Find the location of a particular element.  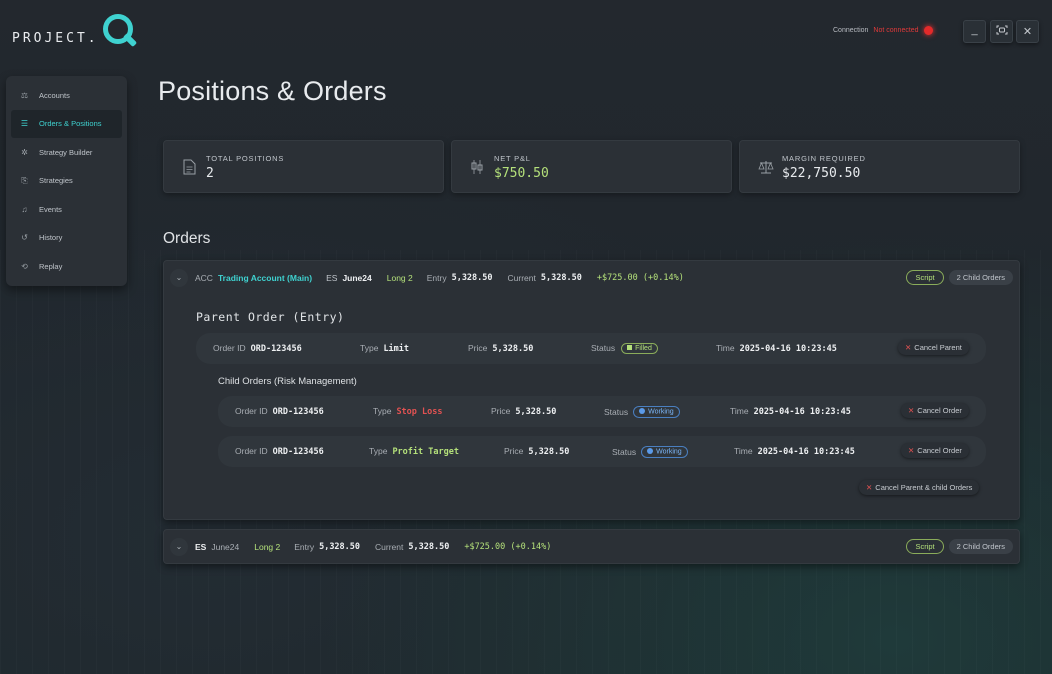

status-badge: Working is located at coordinates (664, 452).